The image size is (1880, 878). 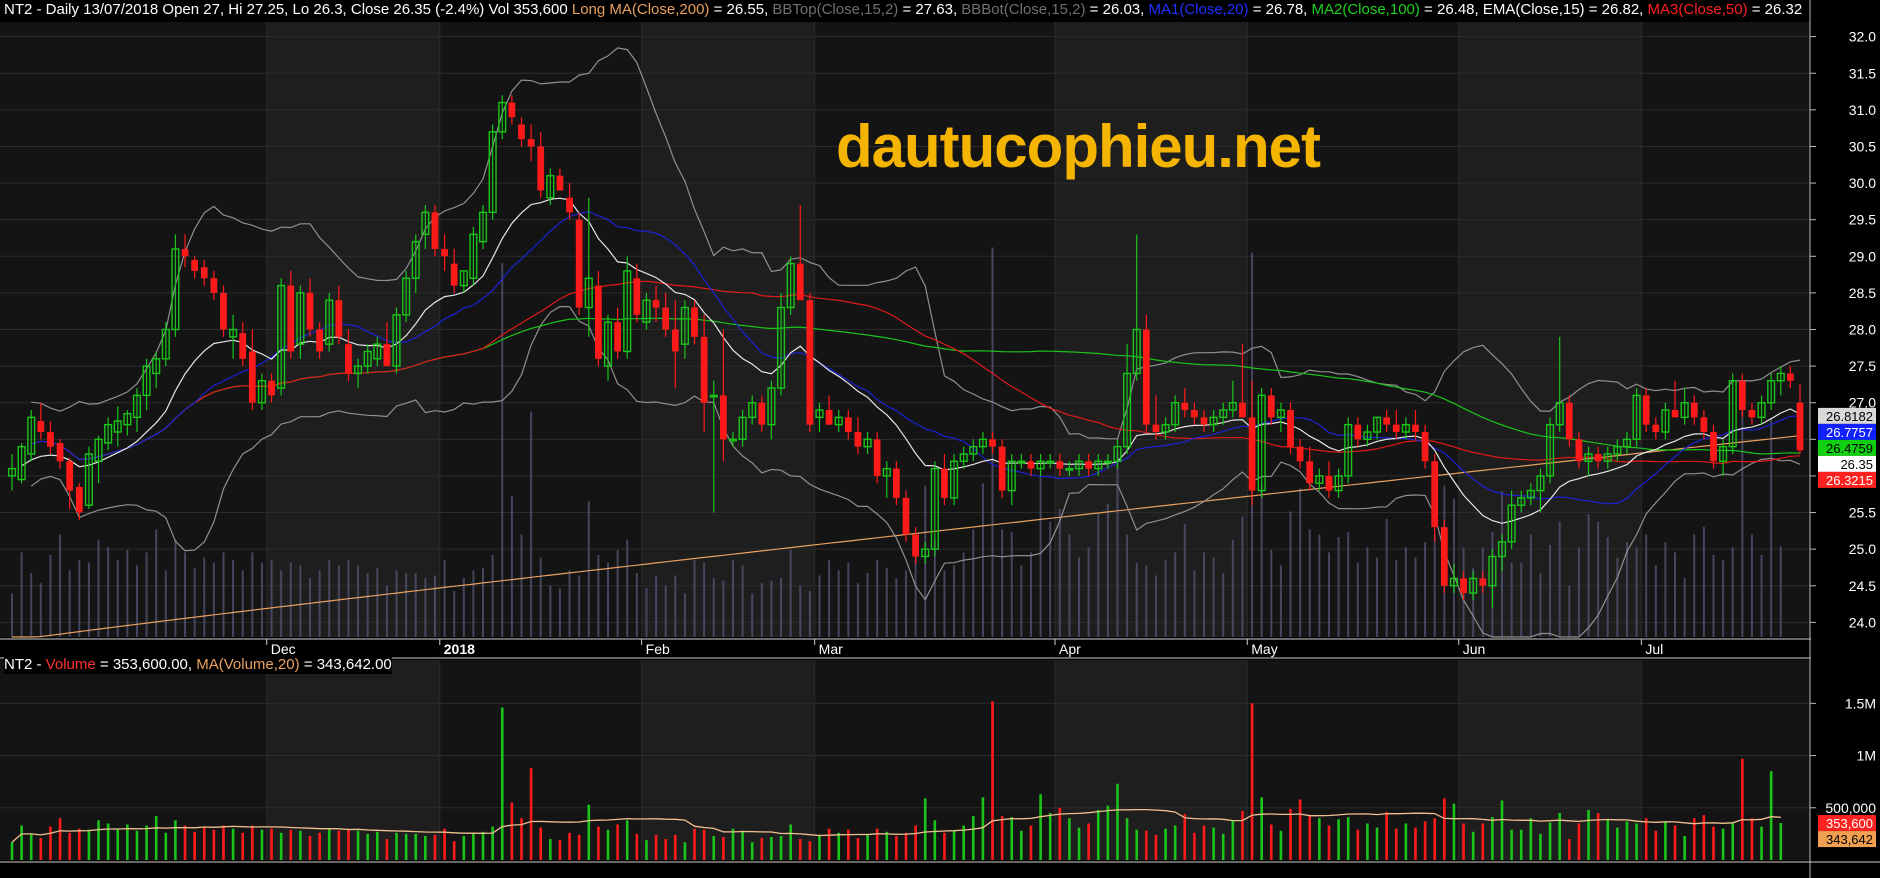 What do you see at coordinates (1198, 9) in the screenshot?
I see `main-legend-part: MA1(Close,20)` at bounding box center [1198, 9].